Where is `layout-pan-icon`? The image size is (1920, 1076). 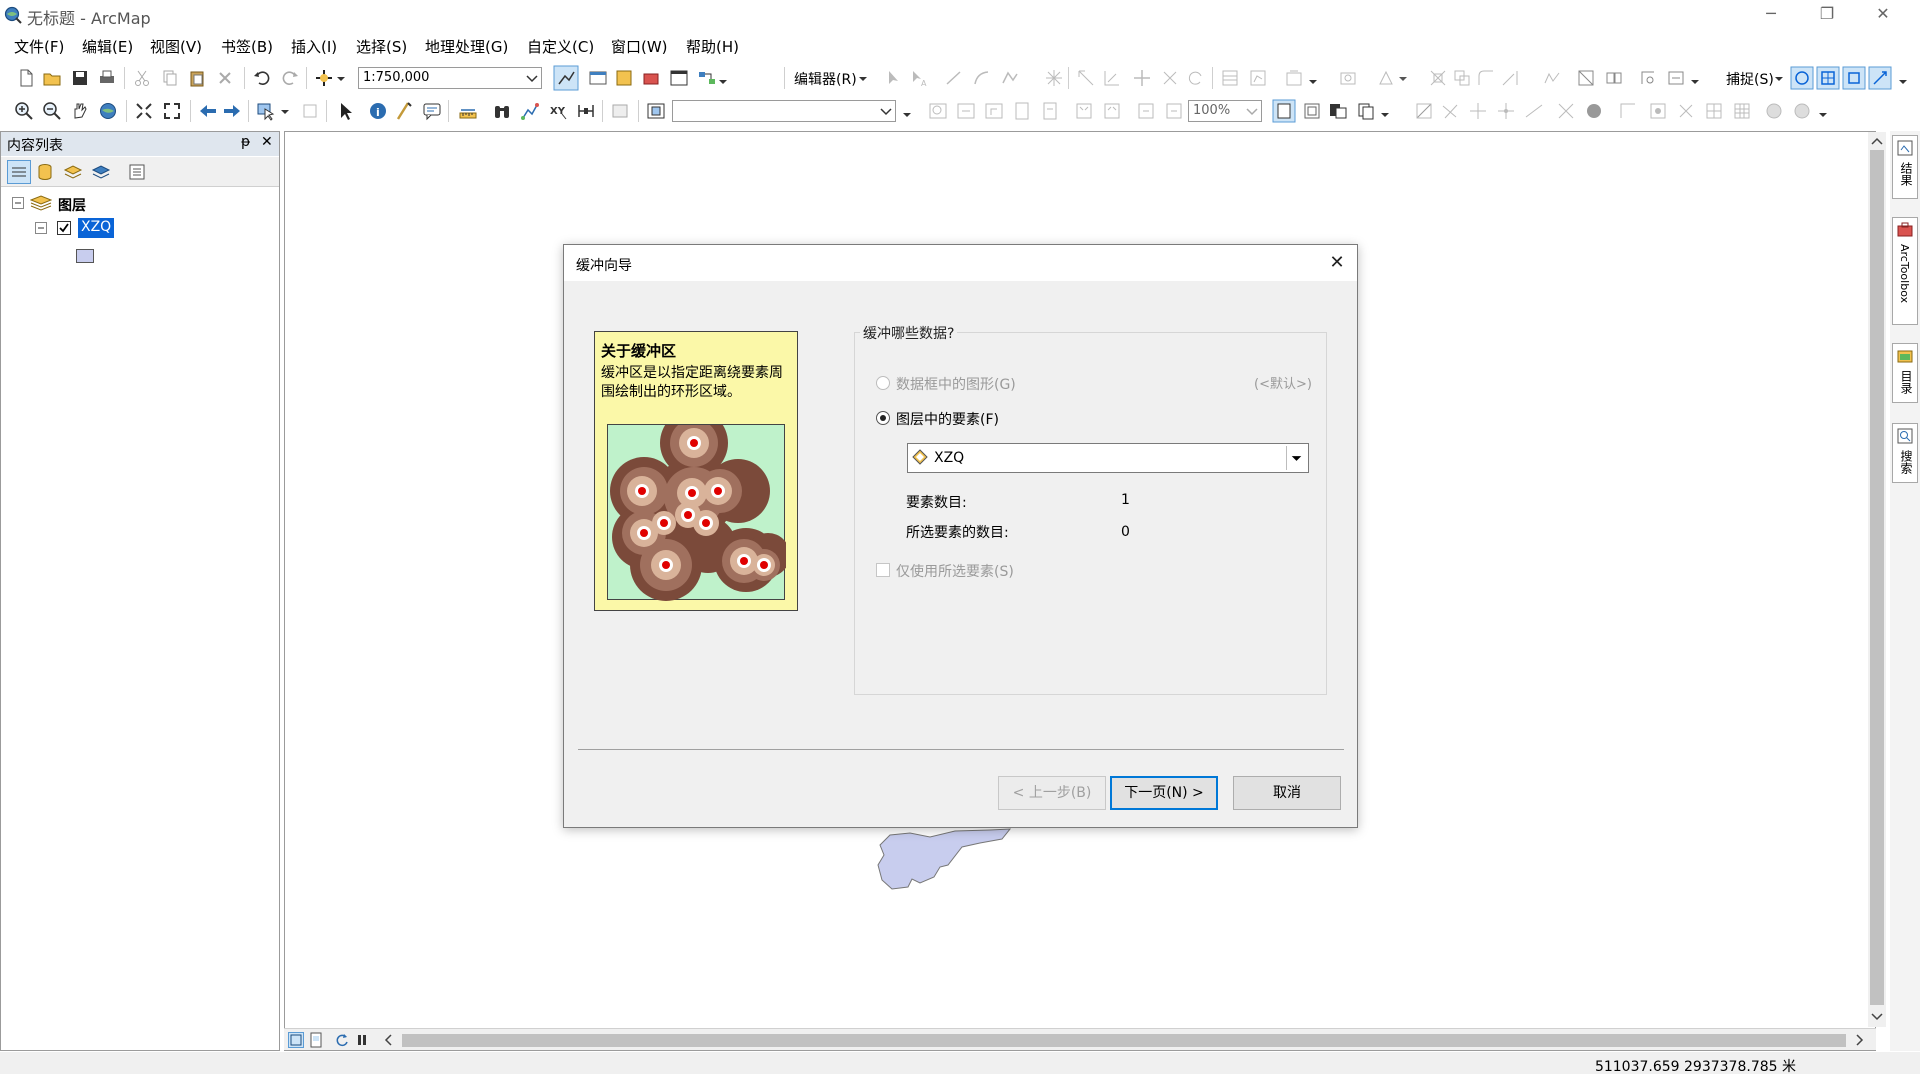 layout-pan-icon is located at coordinates (994, 111).